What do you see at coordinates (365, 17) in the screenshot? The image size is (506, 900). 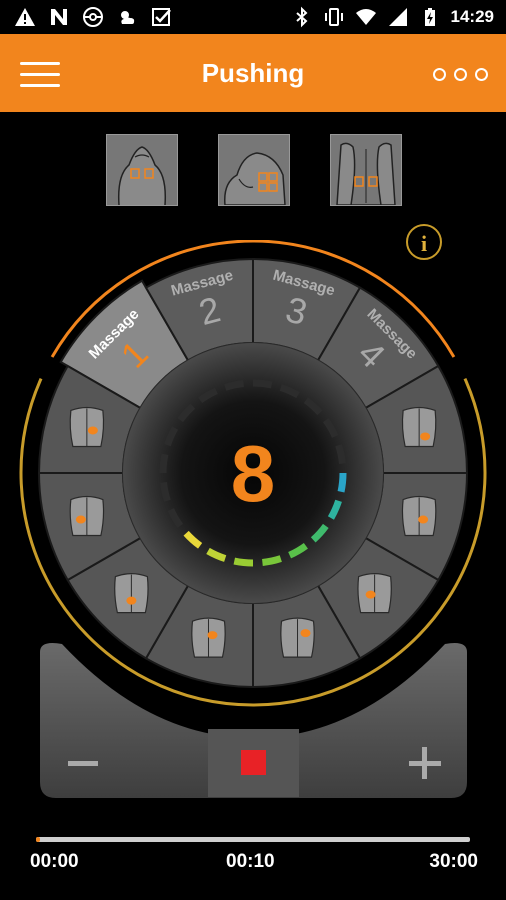 I see `wifi-icon` at bounding box center [365, 17].